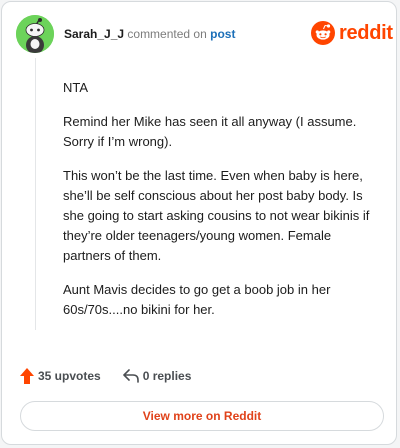 Image resolution: width=400 pixels, height=448 pixels. What do you see at coordinates (69, 376) in the screenshot?
I see `upvote-count: 35 upvotes` at bounding box center [69, 376].